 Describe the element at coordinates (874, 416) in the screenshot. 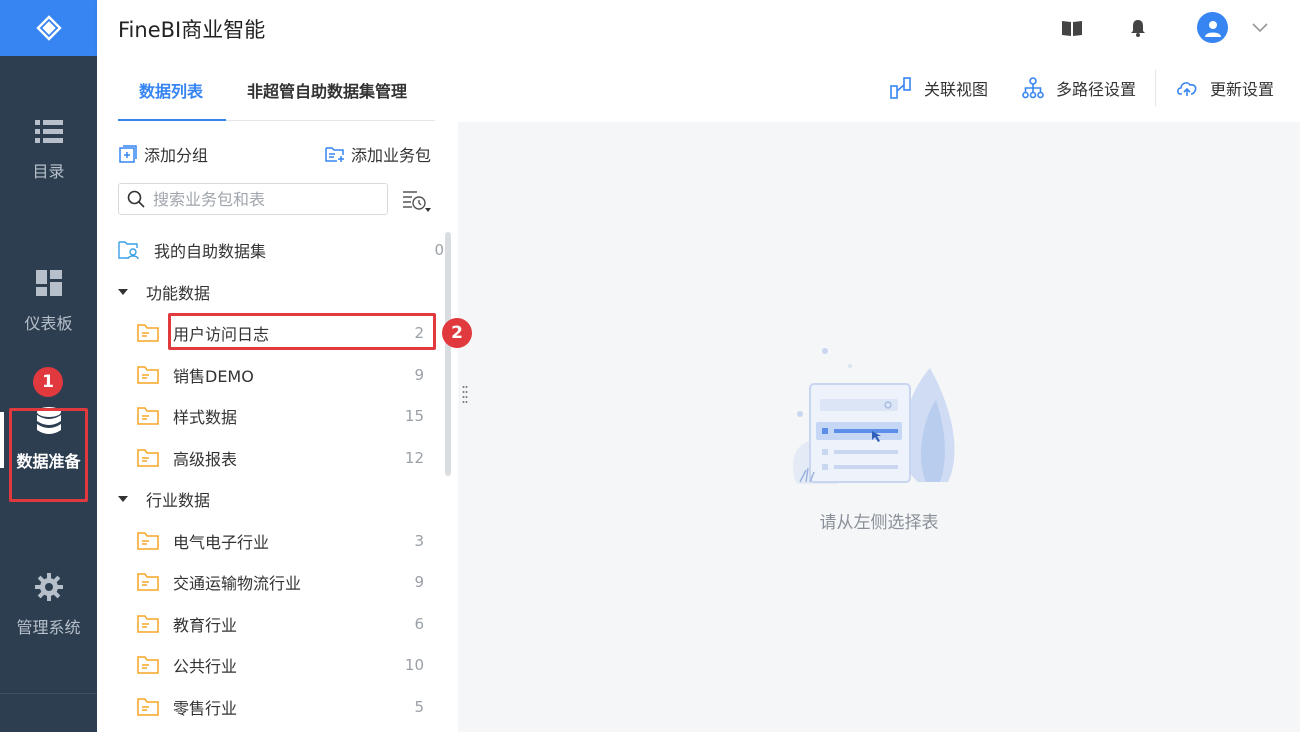

I see `empty-state-illustration` at that location.